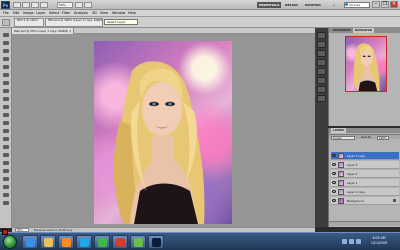 This screenshot has height=250, width=400. What do you see at coordinates (6, 115) in the screenshot?
I see `eraser-tool-icon` at bounding box center [6, 115].